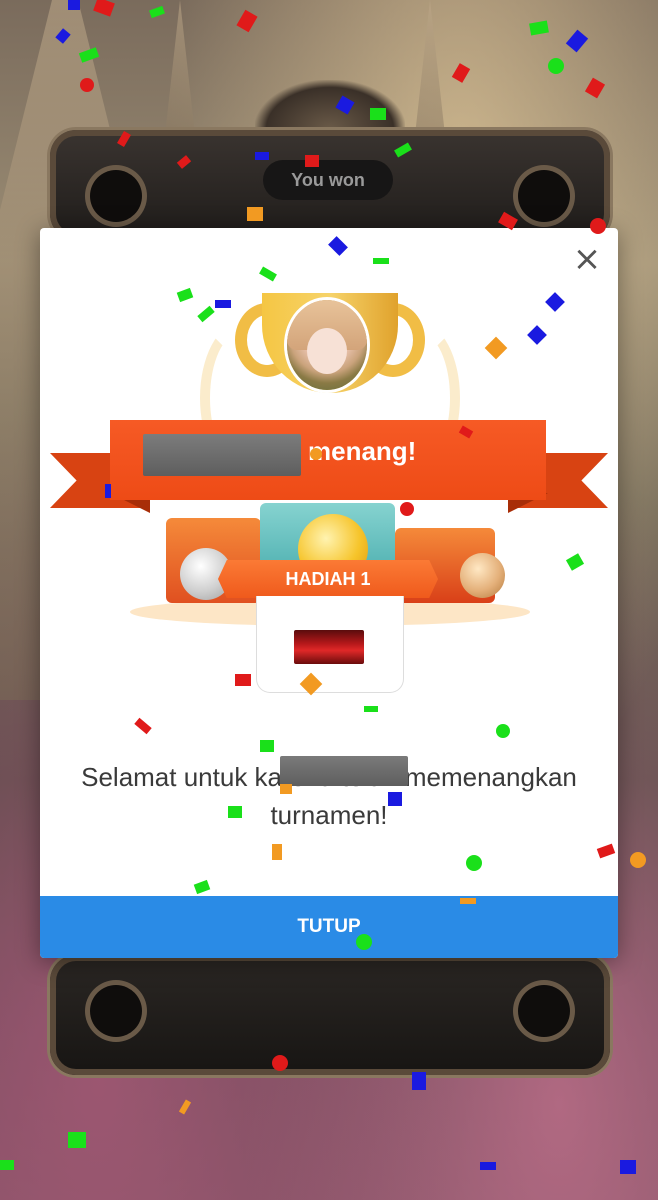 The height and width of the screenshot is (1200, 658). I want to click on close-button: TUTUP, so click(329, 927).